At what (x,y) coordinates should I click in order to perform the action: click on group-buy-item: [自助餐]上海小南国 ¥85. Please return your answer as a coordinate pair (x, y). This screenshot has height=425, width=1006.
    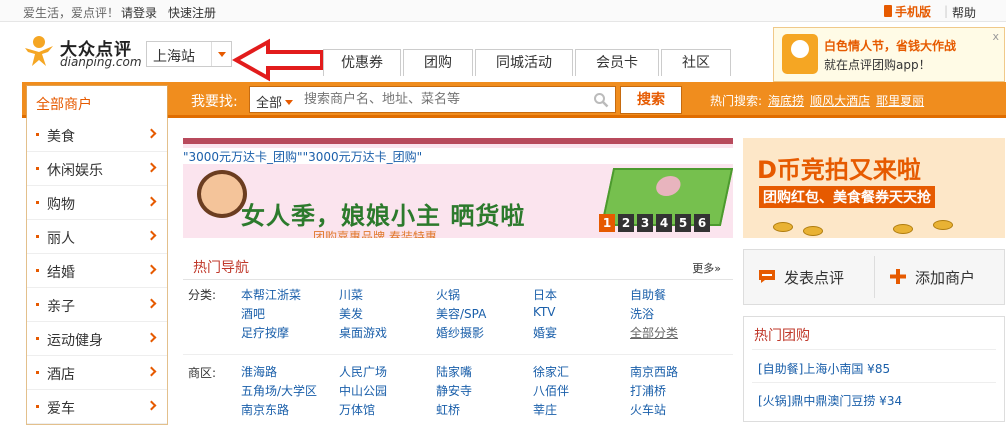
    Looking at the image, I should click on (824, 368).